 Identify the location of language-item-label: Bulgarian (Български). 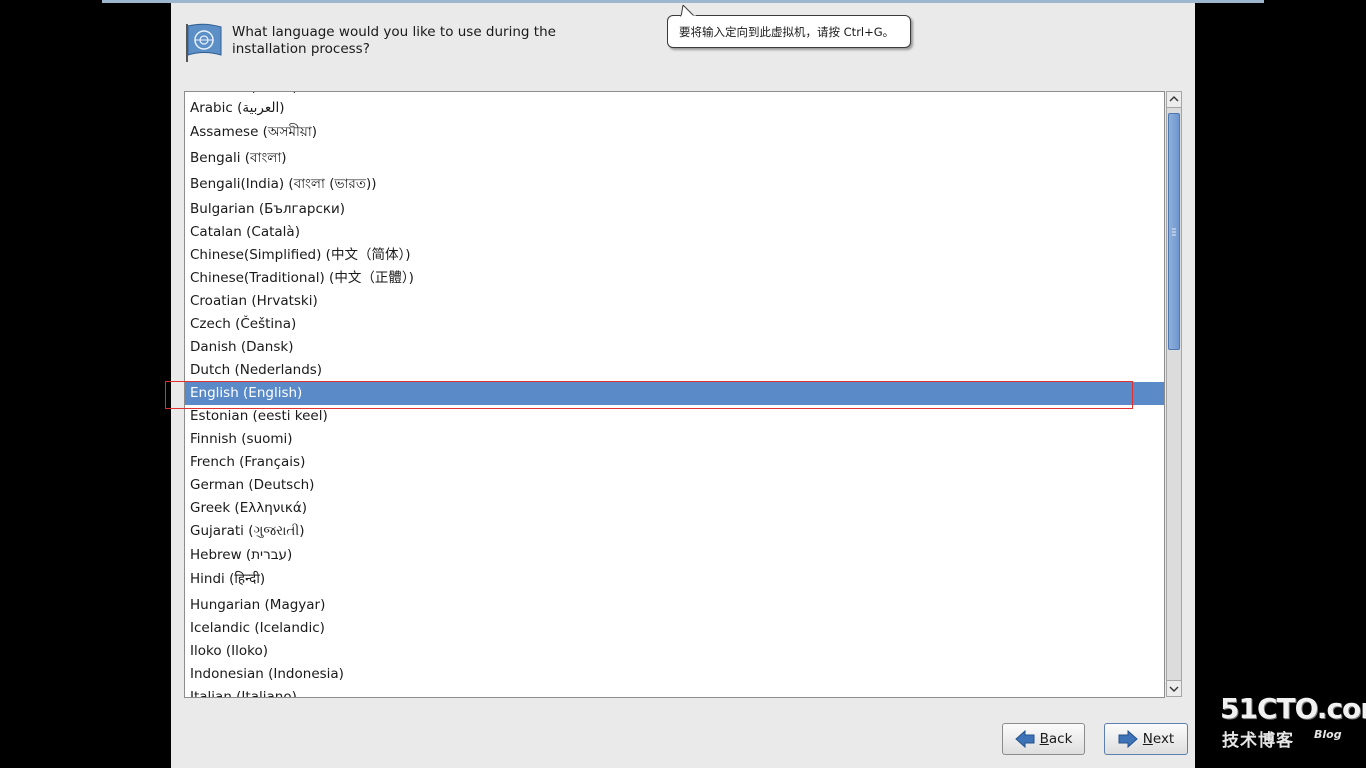
(268, 209).